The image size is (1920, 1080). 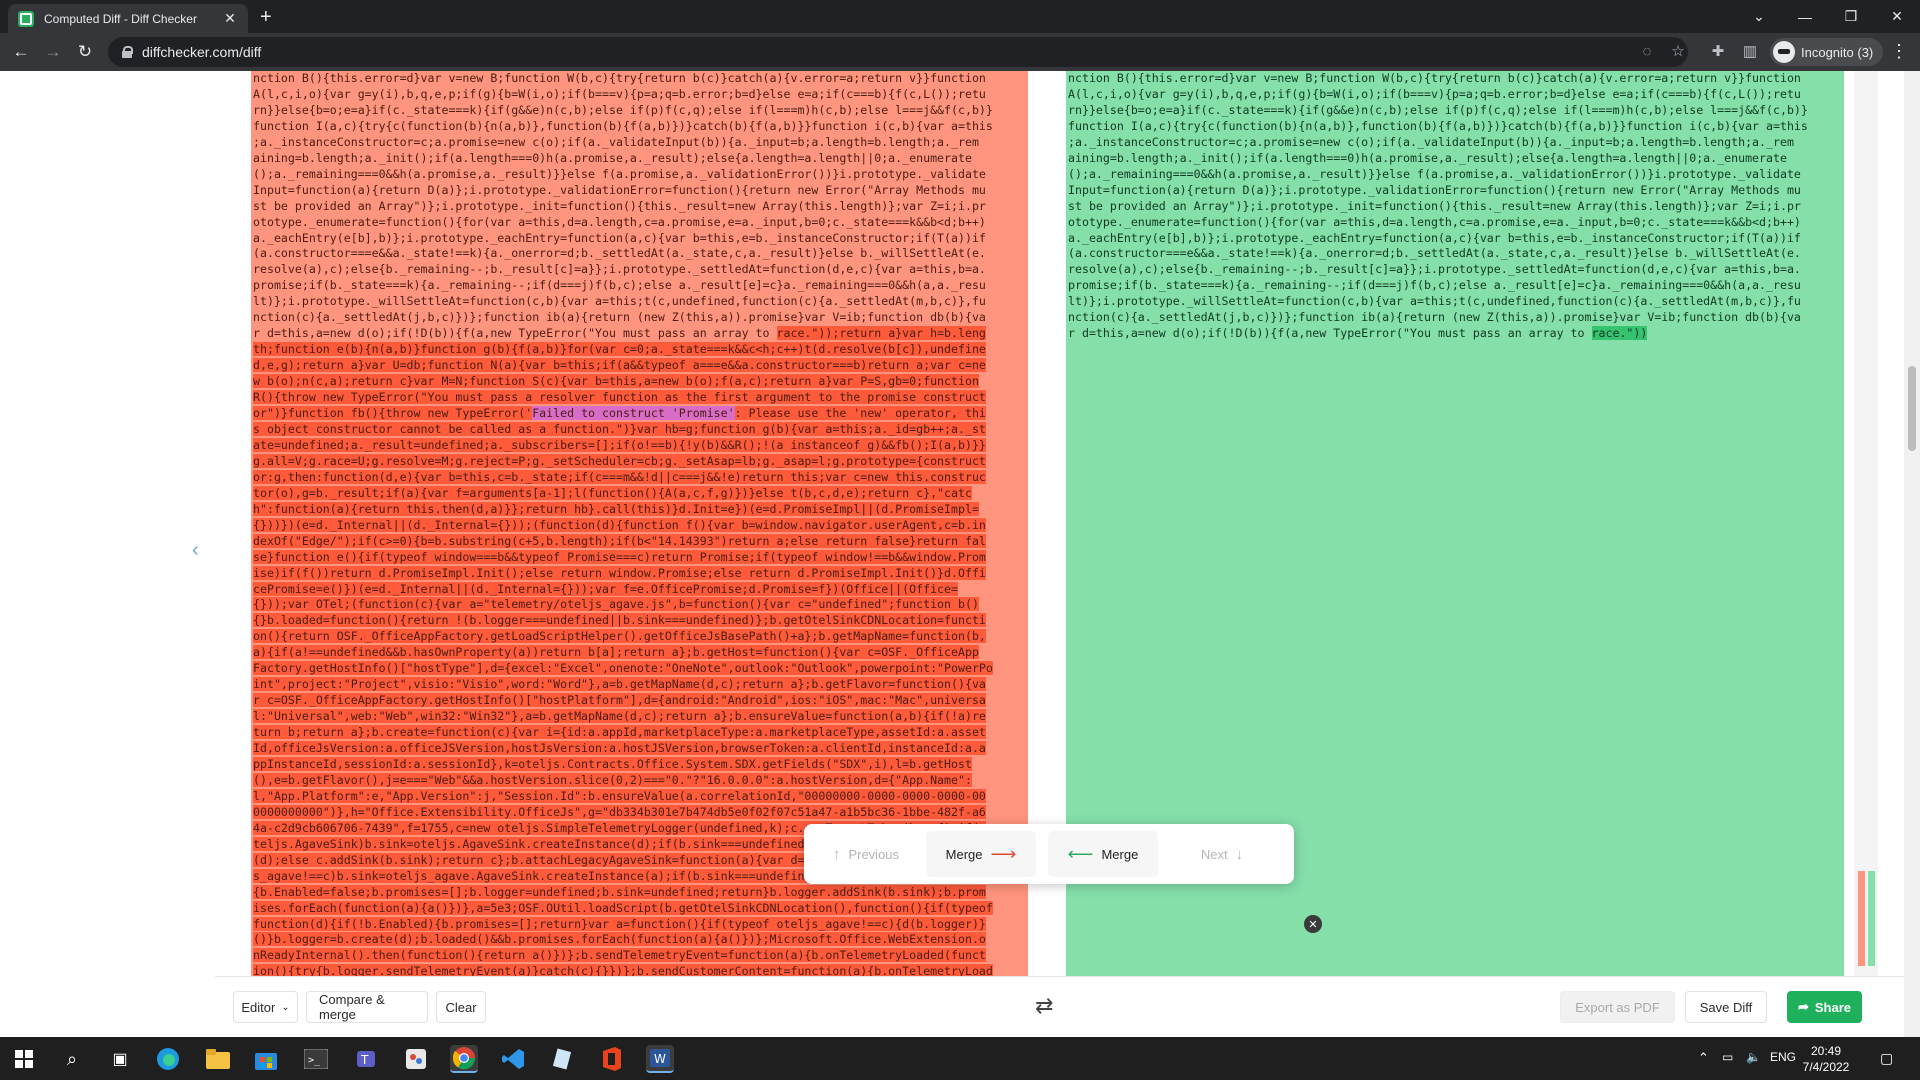 I want to click on task-view-icon: ▣, so click(x=120, y=1059).